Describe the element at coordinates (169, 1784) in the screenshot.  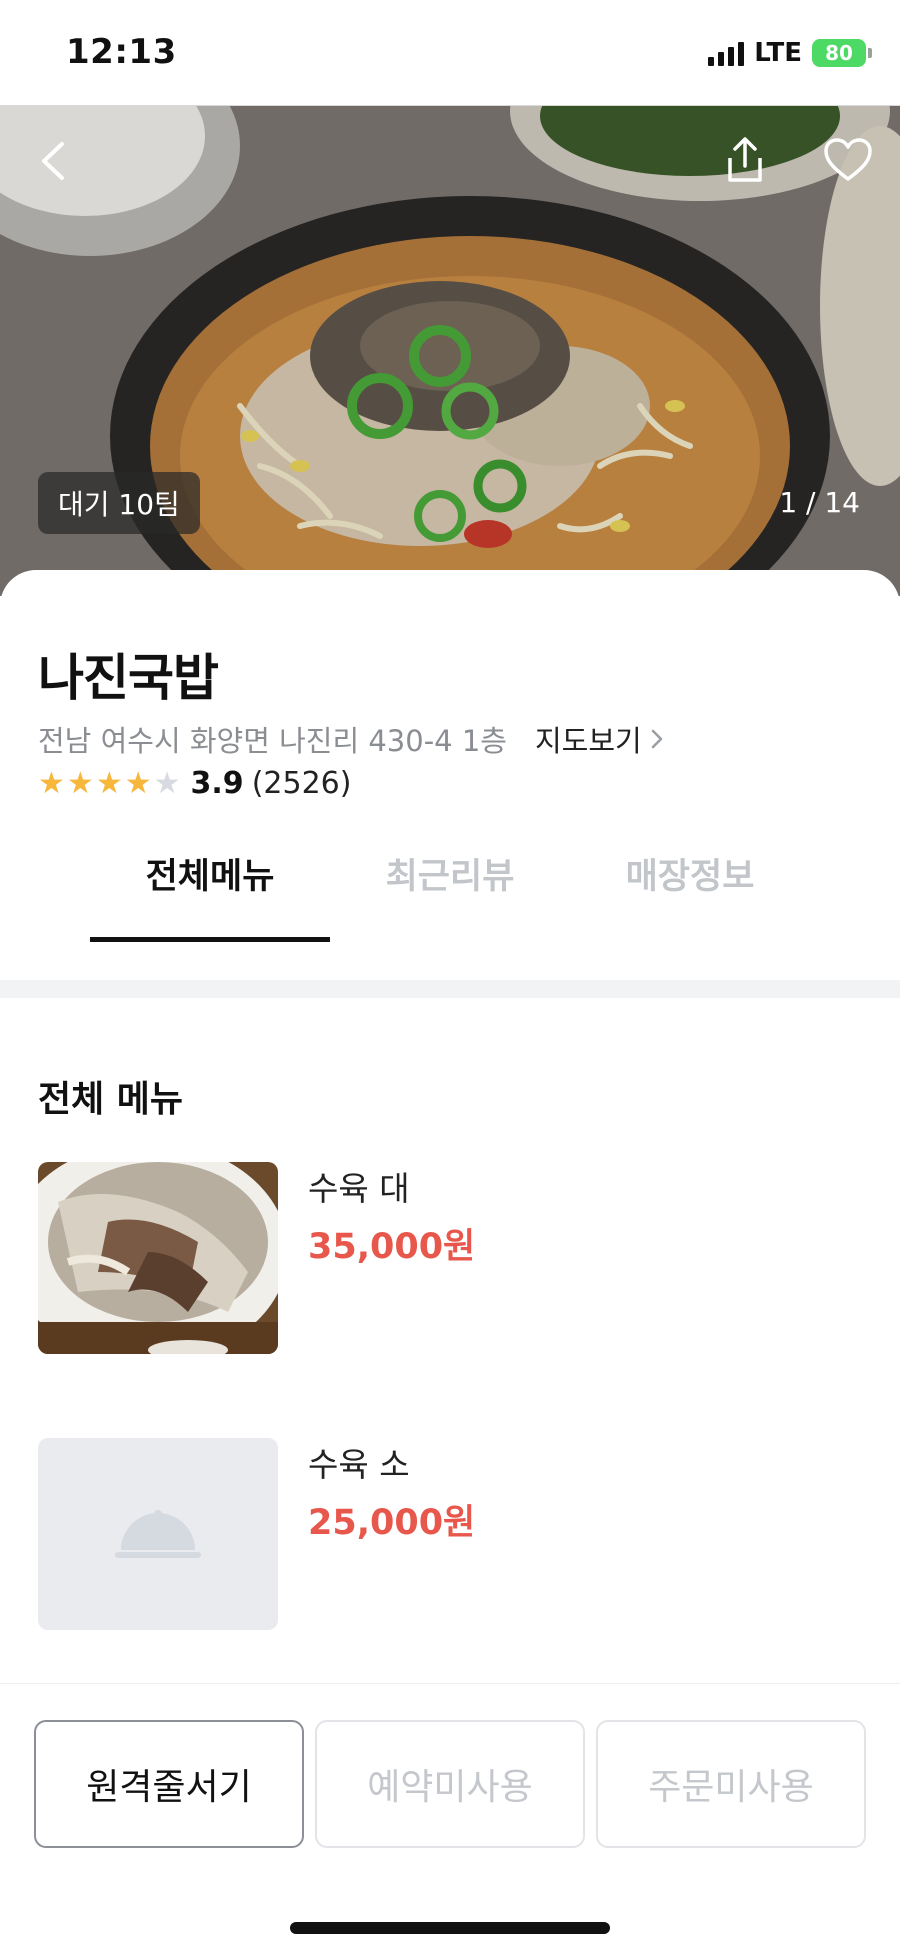
I see `remote-queue-button: 원격줄서기` at that location.